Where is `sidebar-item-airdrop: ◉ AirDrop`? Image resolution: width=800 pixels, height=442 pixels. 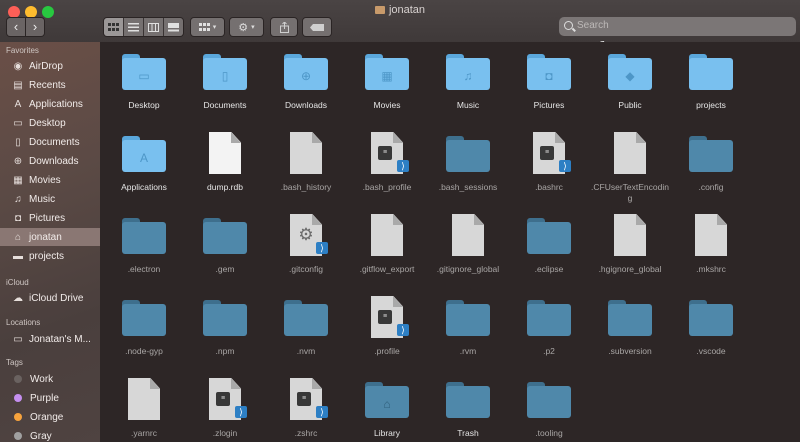
sidebar-item-airdrop: ◉ AirDrop is located at coordinates (50, 66).